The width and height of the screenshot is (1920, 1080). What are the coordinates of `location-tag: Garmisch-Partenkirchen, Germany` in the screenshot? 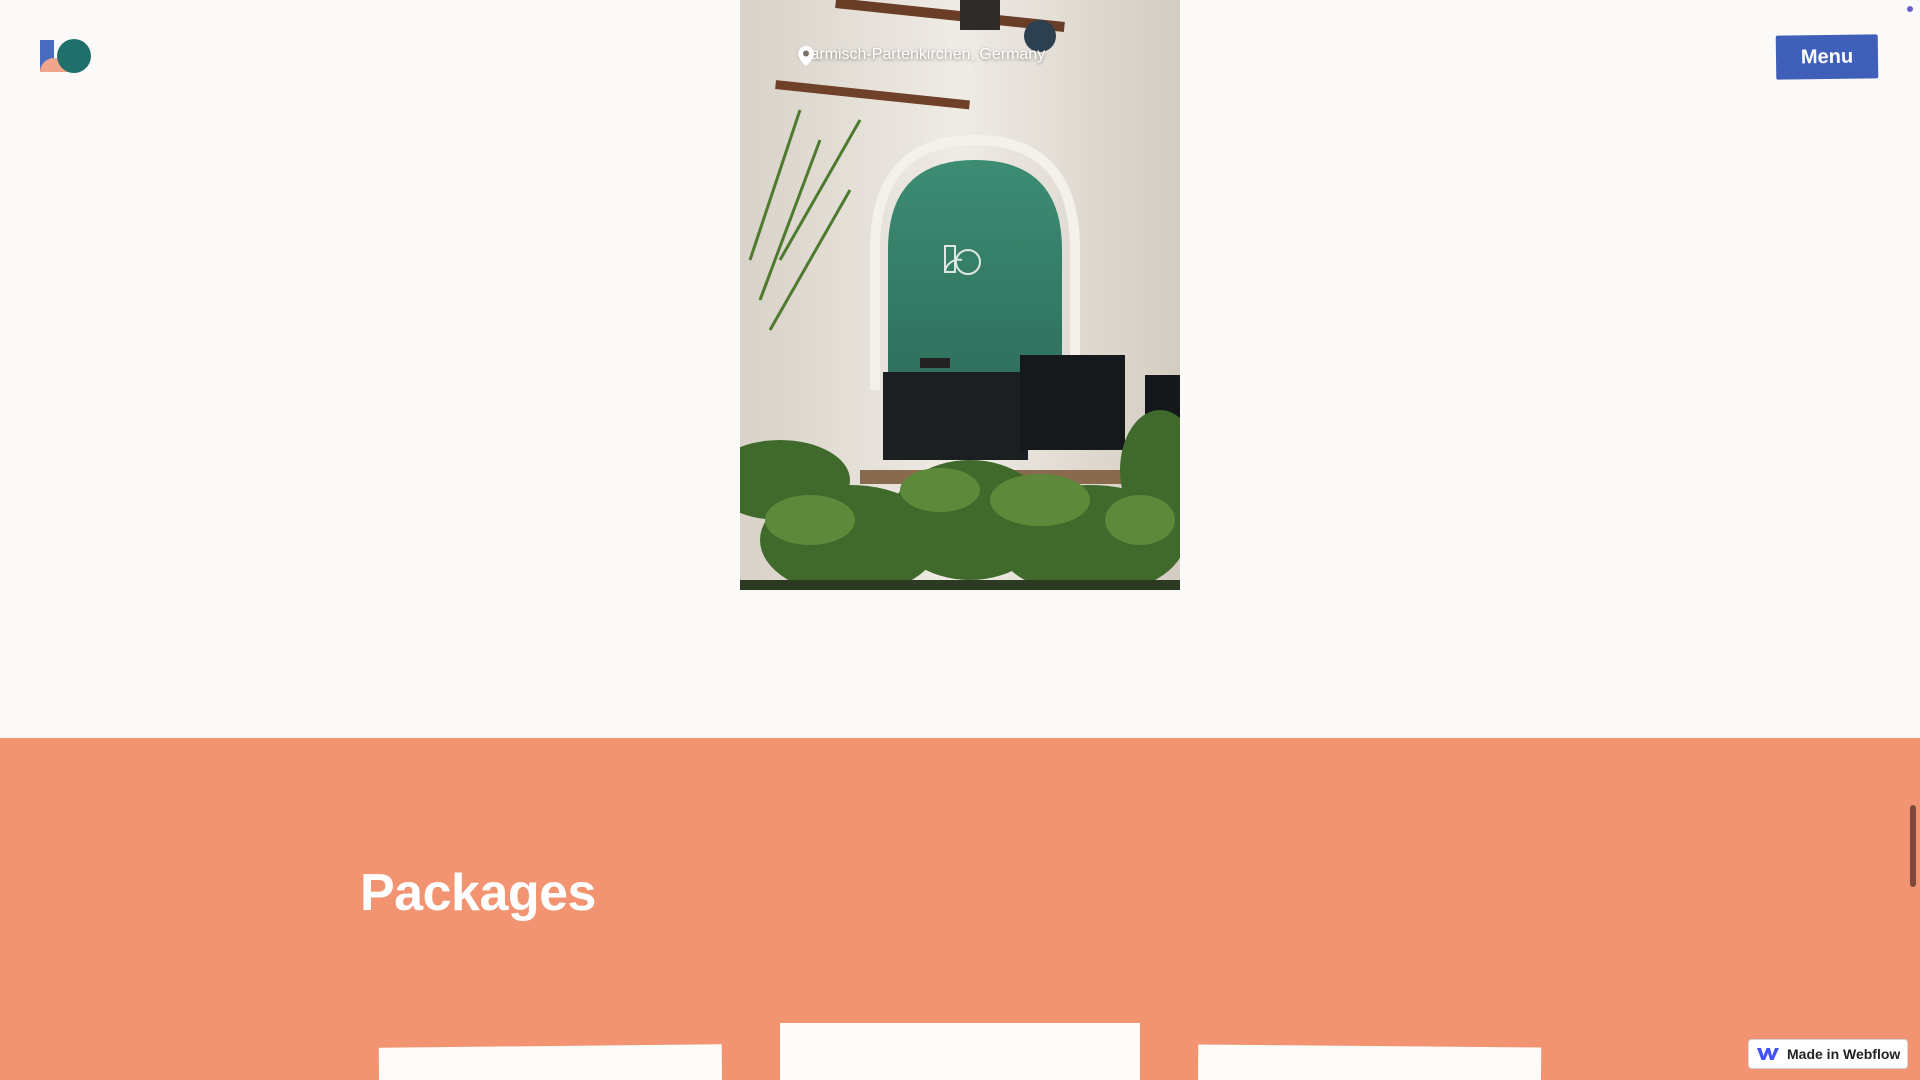 It's located at (922, 56).